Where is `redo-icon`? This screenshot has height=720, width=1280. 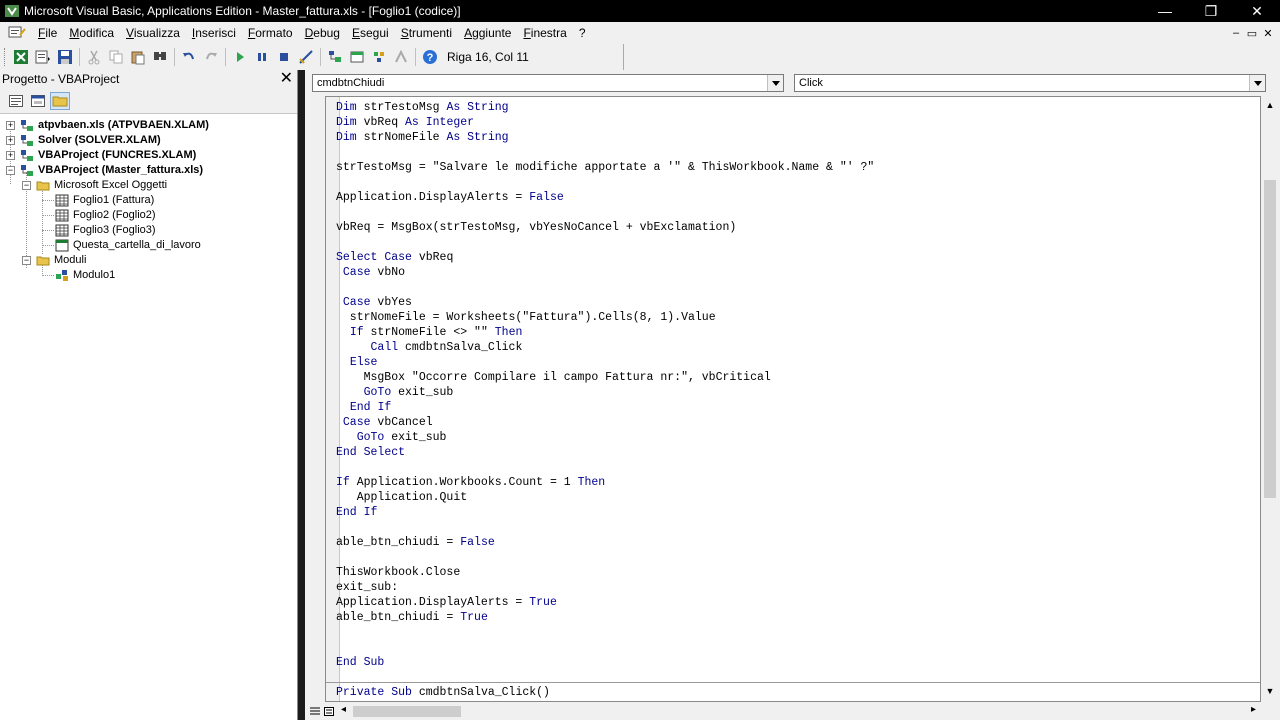 redo-icon is located at coordinates (211, 57).